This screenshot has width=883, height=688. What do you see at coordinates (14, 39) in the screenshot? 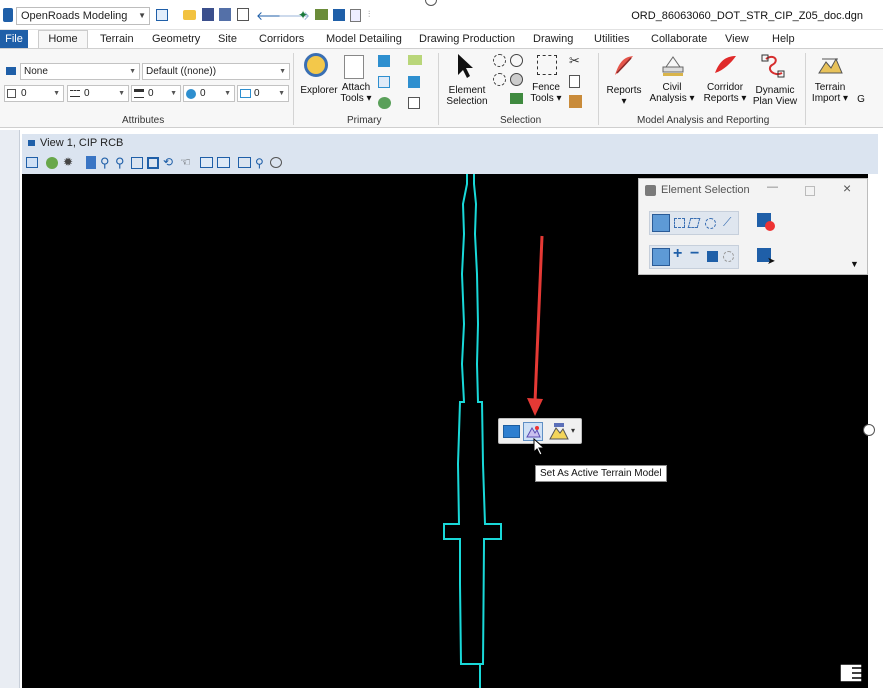
I see `tab-file: File` at bounding box center [14, 39].